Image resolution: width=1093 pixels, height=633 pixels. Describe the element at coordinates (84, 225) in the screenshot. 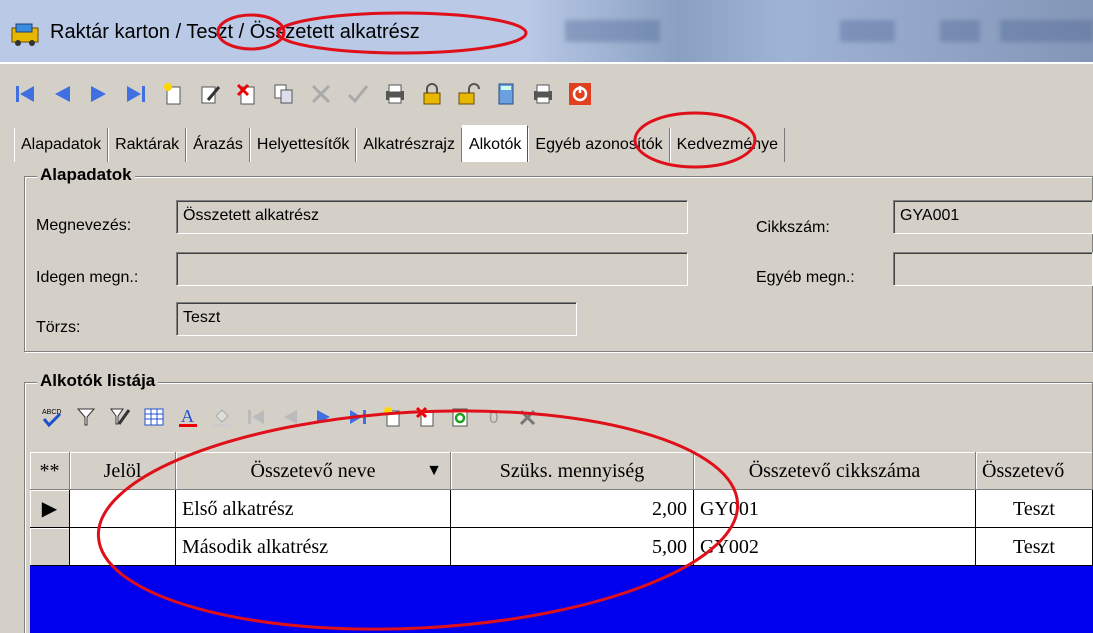

I see `name-label: Megnevezés:` at that location.